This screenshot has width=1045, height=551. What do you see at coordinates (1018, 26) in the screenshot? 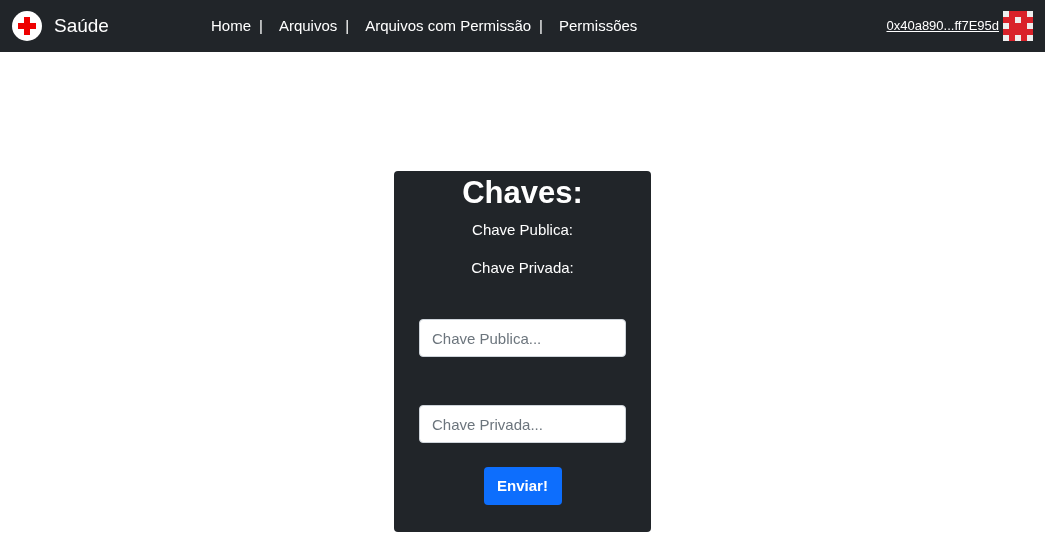
I see `identicon-icon` at bounding box center [1018, 26].